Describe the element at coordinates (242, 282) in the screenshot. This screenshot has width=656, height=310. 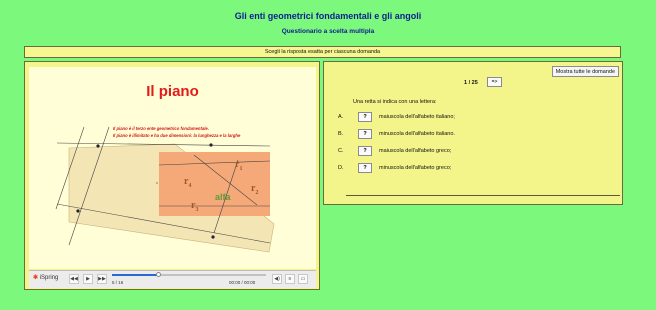
I see `timecode: 00:00 / 00:00` at that location.